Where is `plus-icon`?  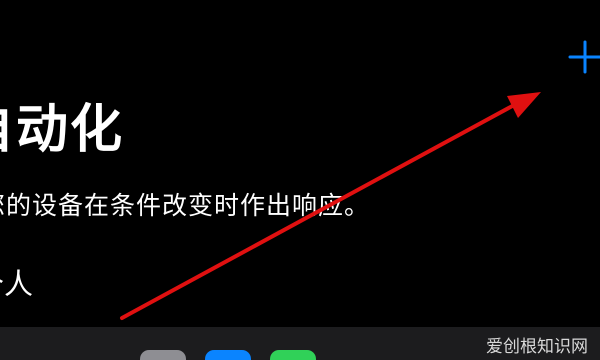
plus-icon is located at coordinates (584, 57).